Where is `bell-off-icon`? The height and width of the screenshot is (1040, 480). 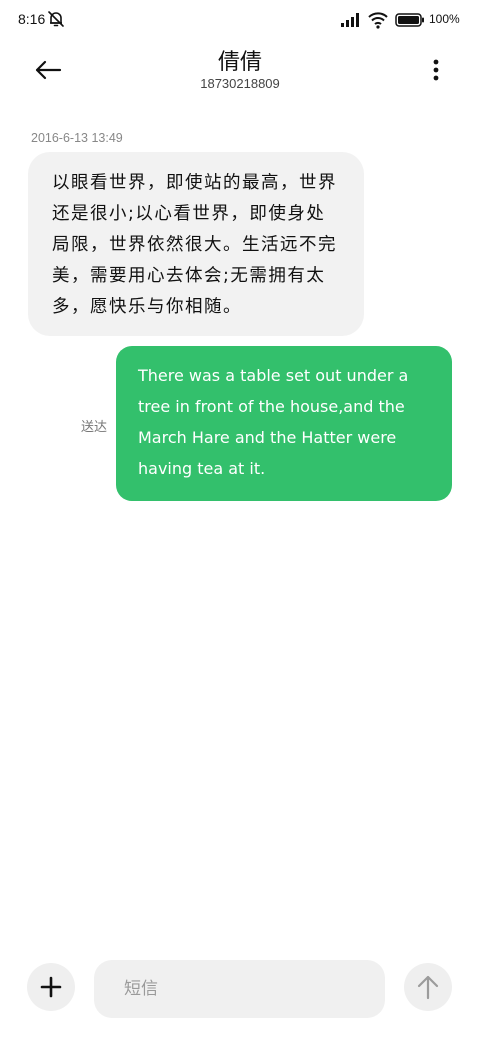
bell-off-icon is located at coordinates (56, 19).